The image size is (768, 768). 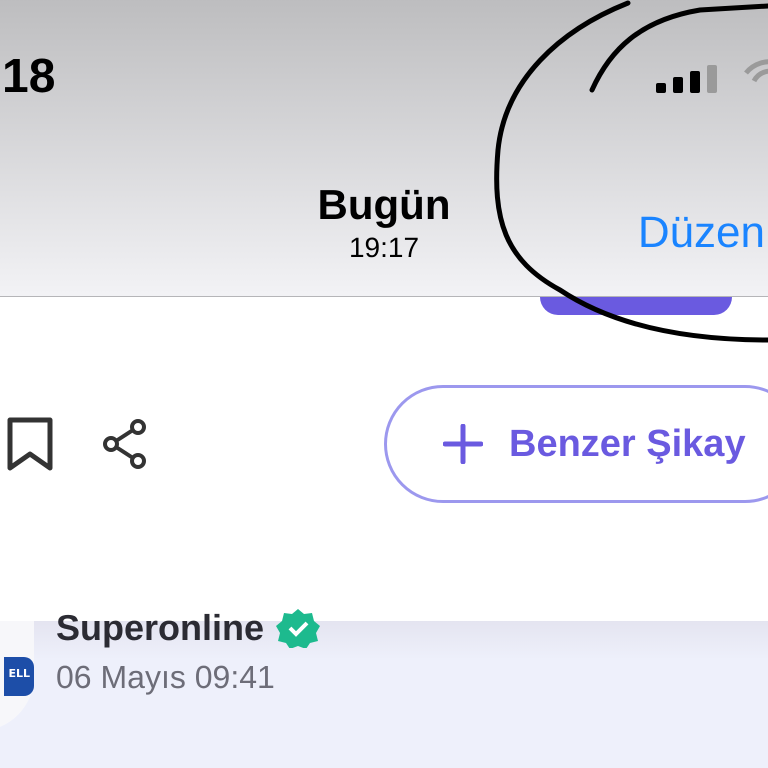 What do you see at coordinates (166, 677) in the screenshot?
I see `post-date: 06 Mayıs 09:41` at bounding box center [166, 677].